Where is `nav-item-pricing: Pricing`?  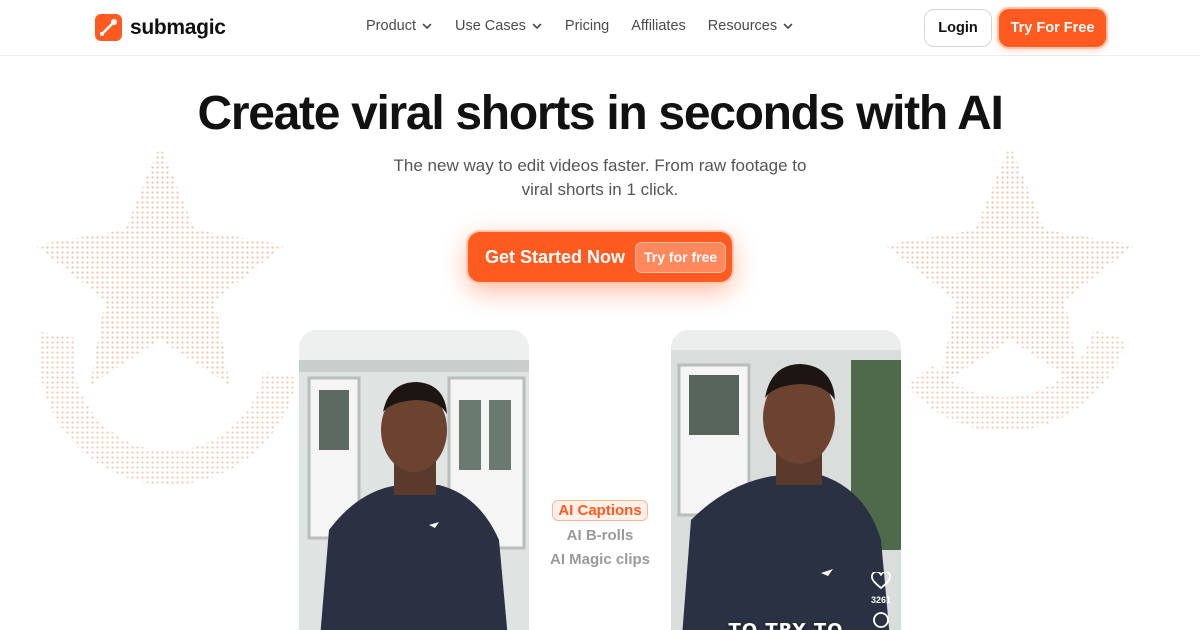
nav-item-pricing: Pricing is located at coordinates (587, 26).